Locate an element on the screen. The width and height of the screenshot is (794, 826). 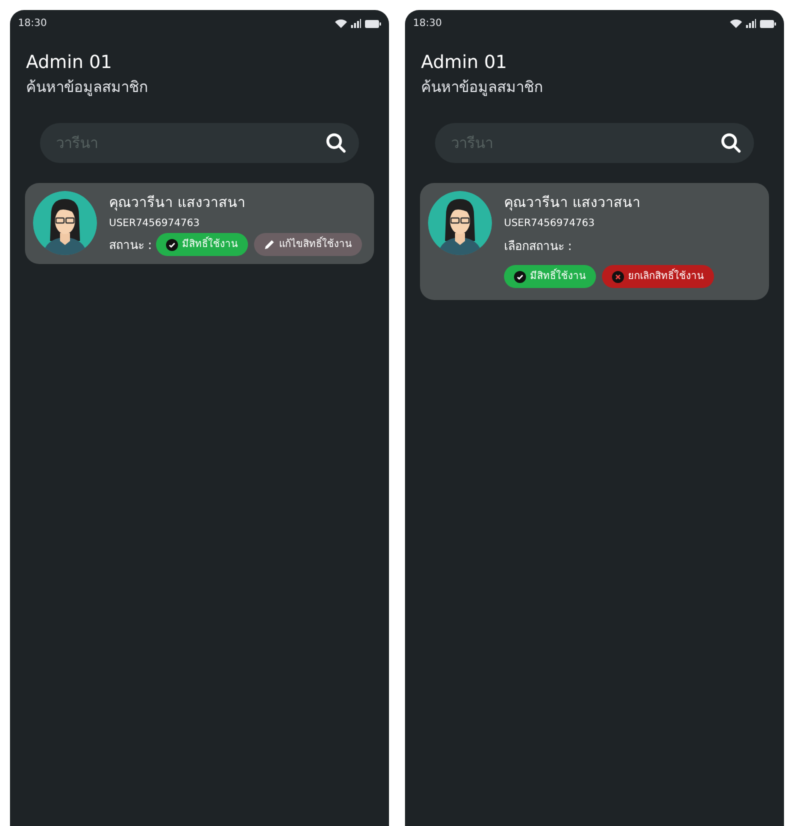
pencil-icon is located at coordinates (269, 244).